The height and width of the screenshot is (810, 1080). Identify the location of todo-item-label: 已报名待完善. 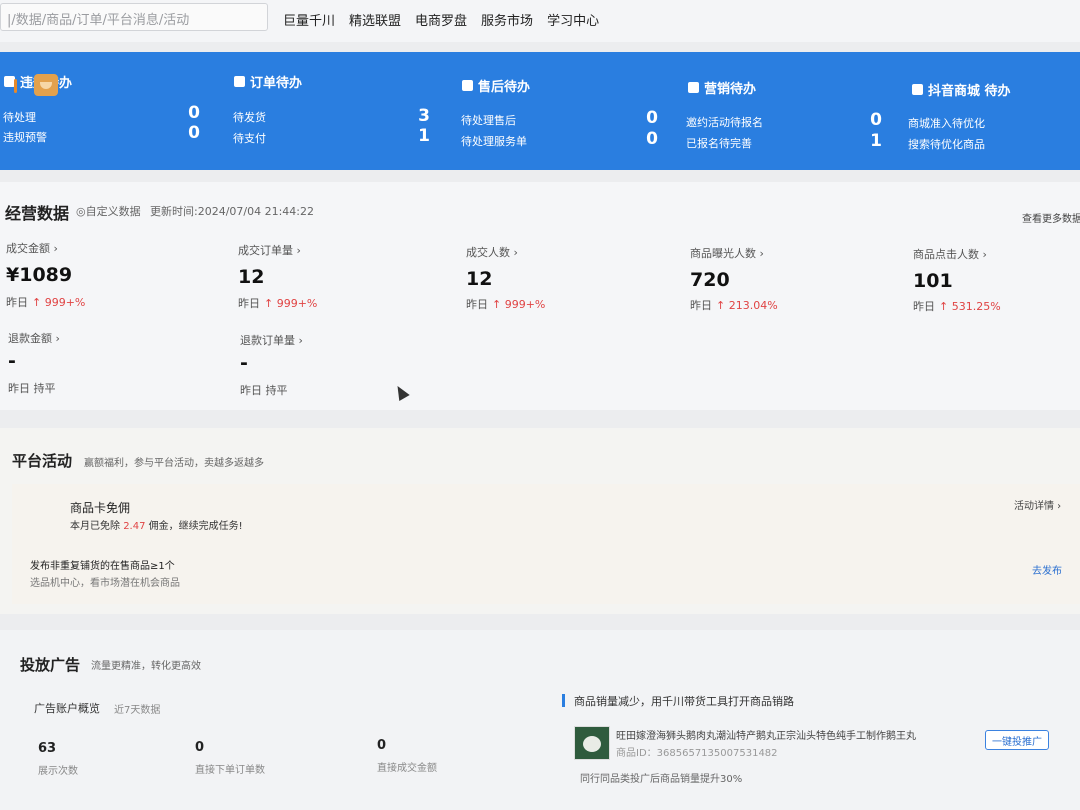
(719, 143).